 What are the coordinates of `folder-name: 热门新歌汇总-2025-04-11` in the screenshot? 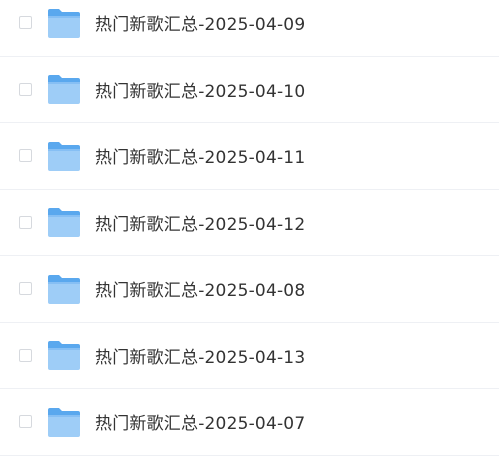 It's located at (200, 155).